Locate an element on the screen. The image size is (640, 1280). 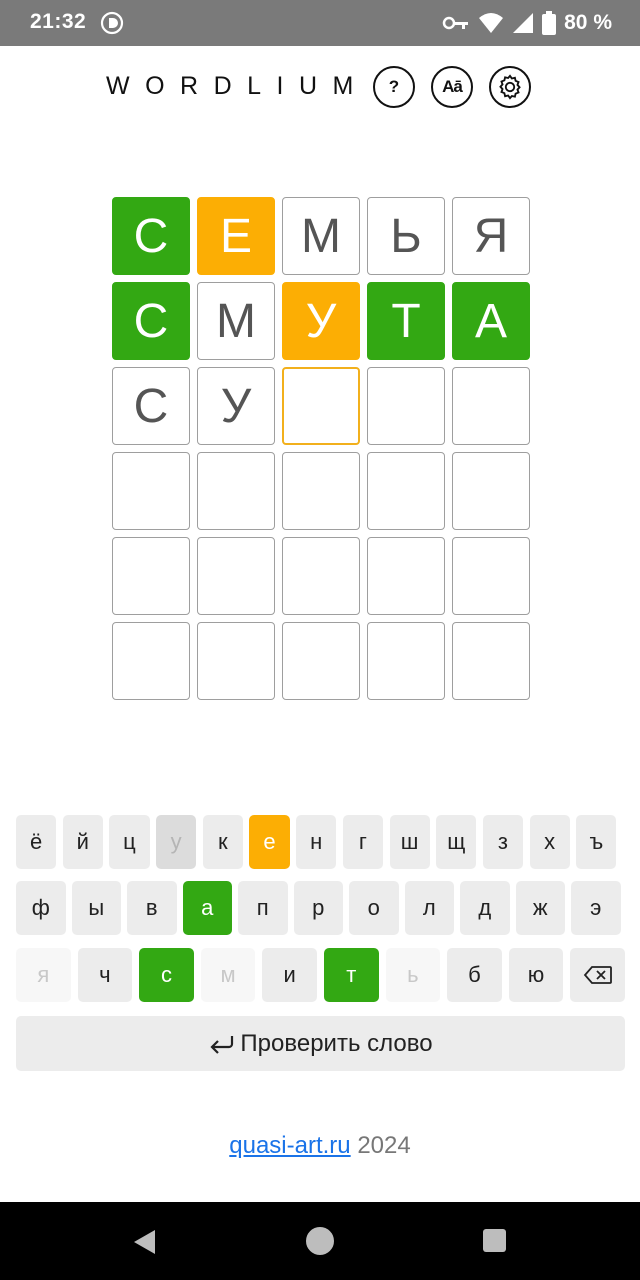
key: н is located at coordinates (316, 842).